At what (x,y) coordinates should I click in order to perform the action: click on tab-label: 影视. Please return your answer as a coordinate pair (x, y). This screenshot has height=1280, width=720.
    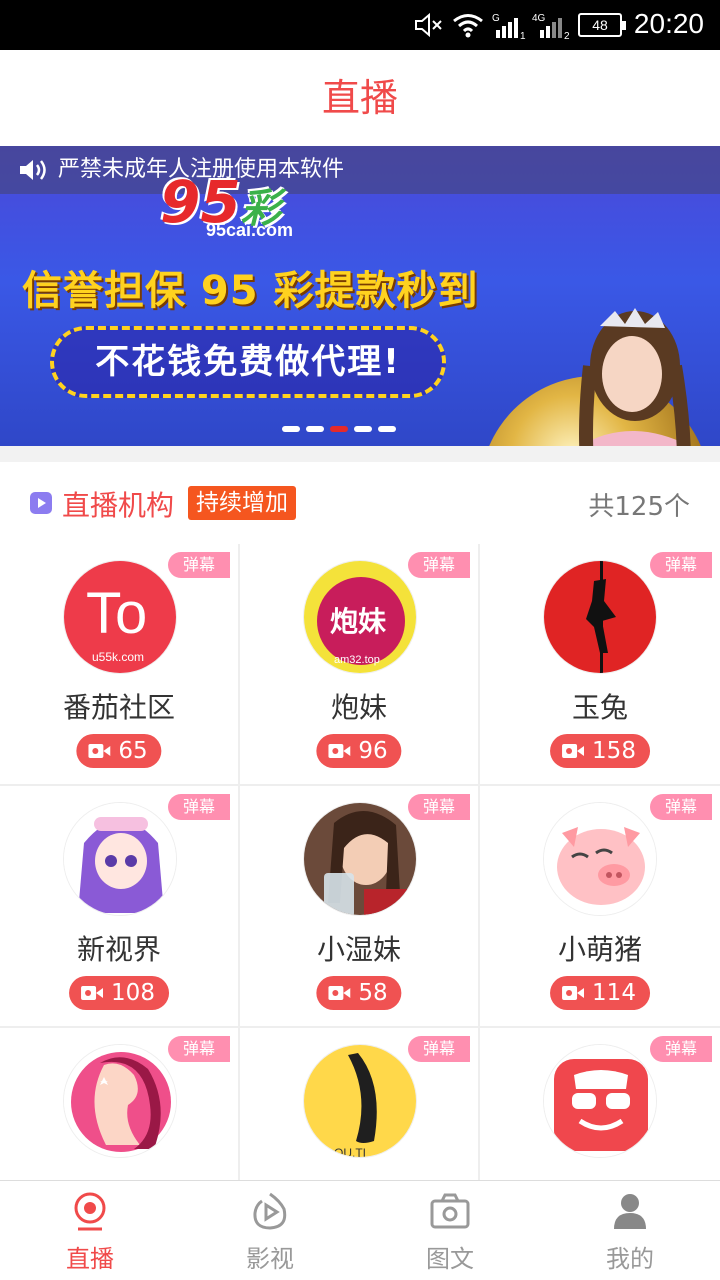
    Looking at the image, I should click on (270, 1259).